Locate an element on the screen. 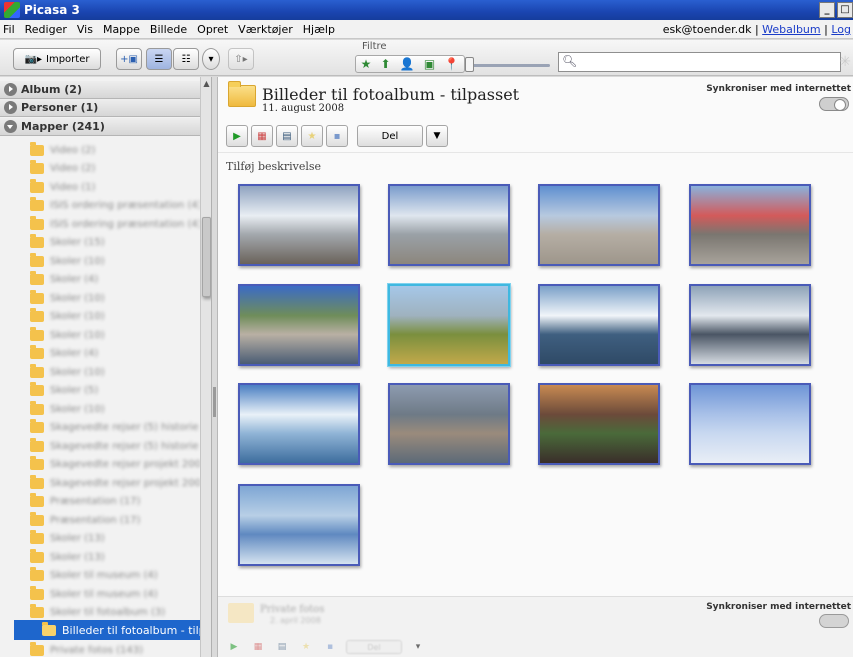 This screenshot has width=853, height=657. view-tree-button: ☷ is located at coordinates (186, 59).